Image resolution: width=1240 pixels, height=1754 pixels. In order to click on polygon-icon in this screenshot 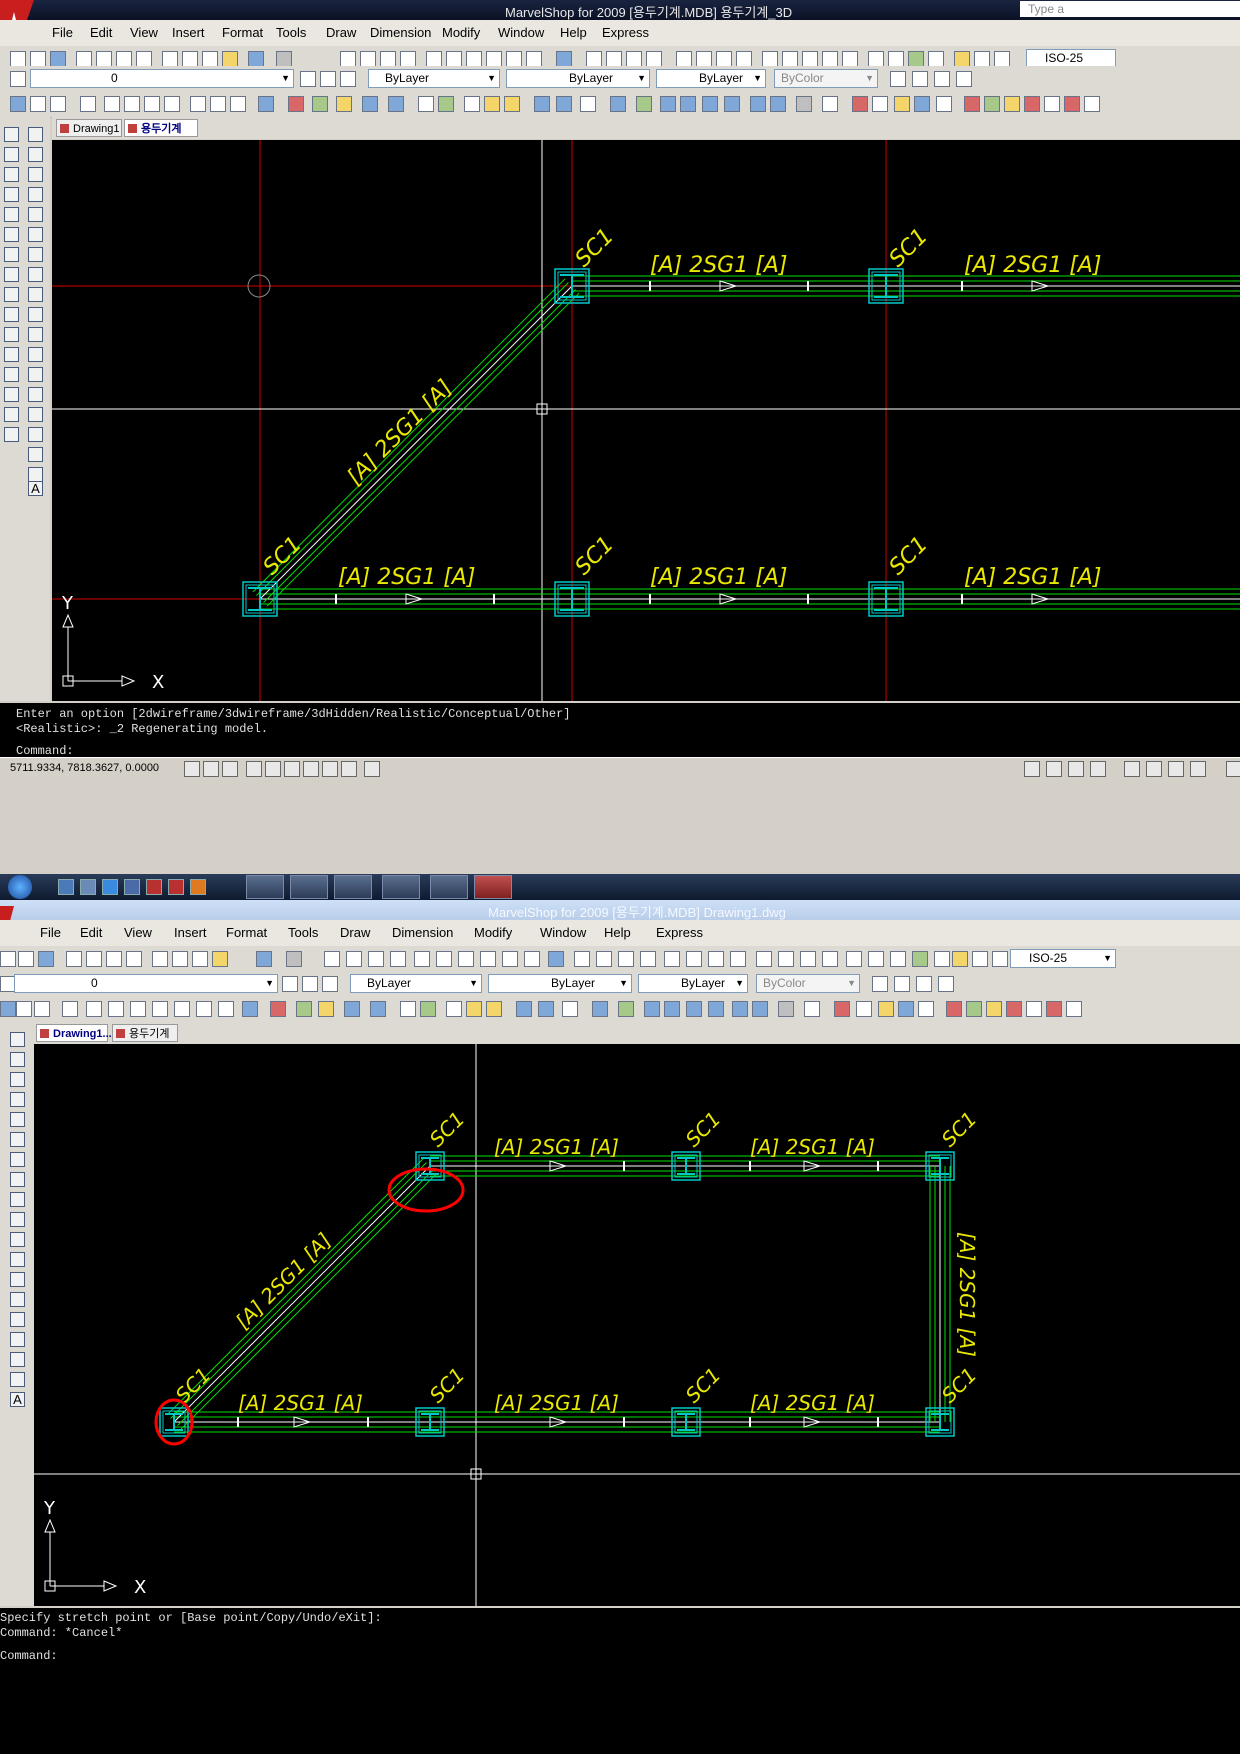, I will do `click(17, 1099)`.